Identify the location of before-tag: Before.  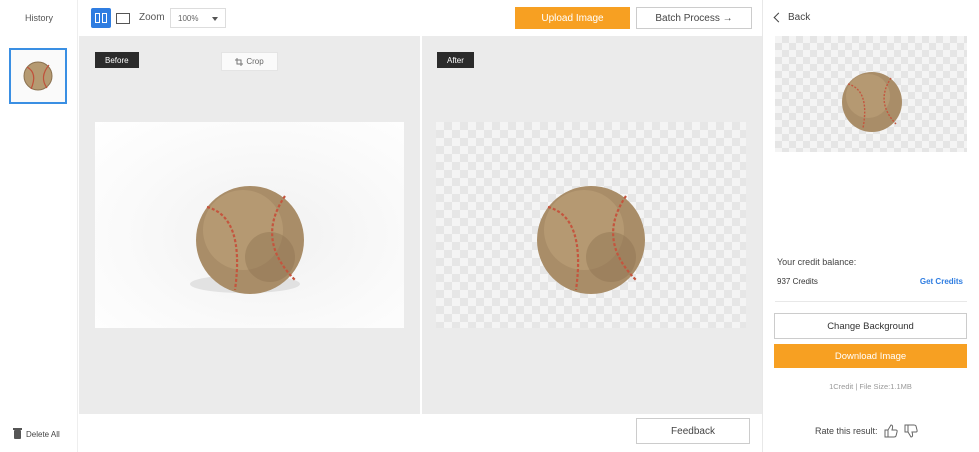
(117, 60).